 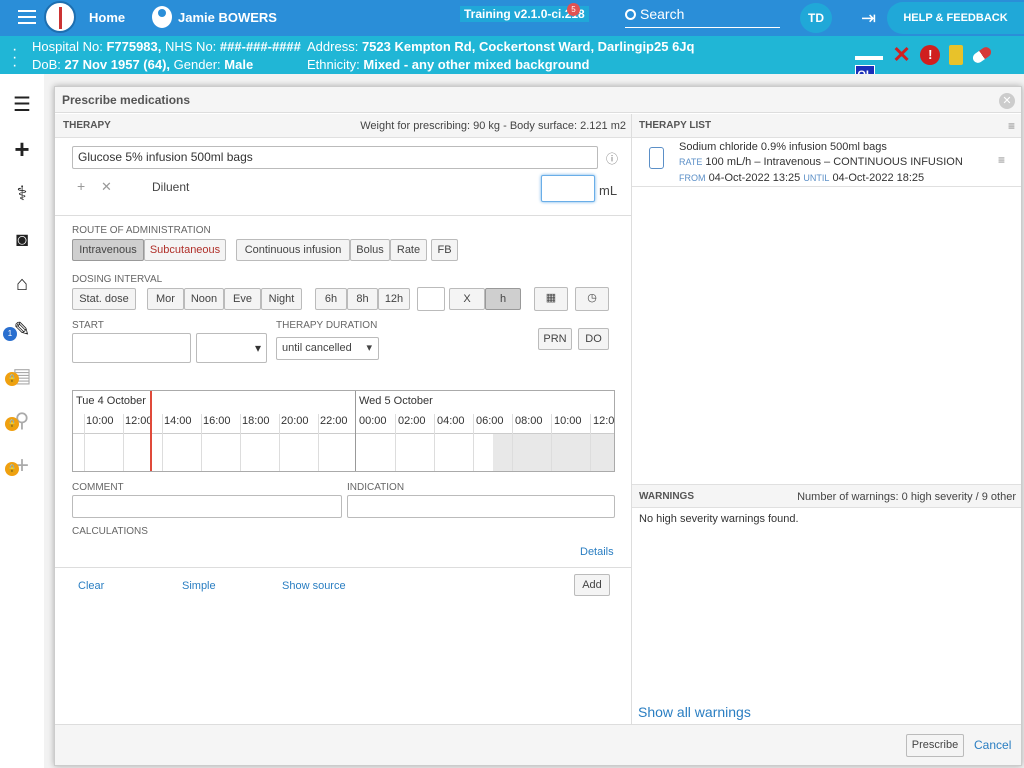 What do you see at coordinates (327, 348) in the screenshot?
I see `therapy-duration-select: until cancelled ▾` at bounding box center [327, 348].